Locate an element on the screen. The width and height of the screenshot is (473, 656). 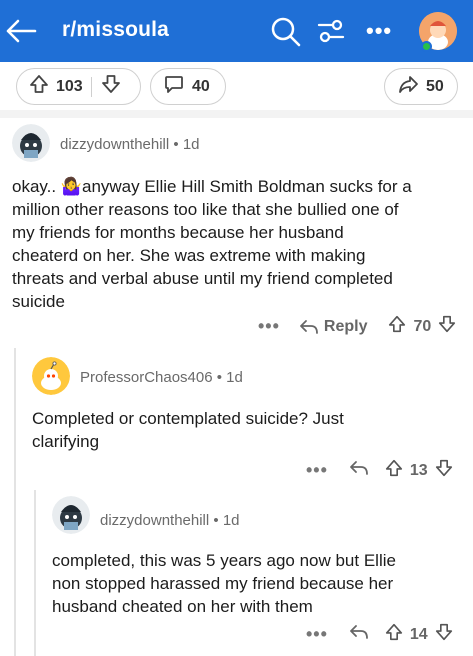
share-arrow-icon is located at coordinates (408, 86).